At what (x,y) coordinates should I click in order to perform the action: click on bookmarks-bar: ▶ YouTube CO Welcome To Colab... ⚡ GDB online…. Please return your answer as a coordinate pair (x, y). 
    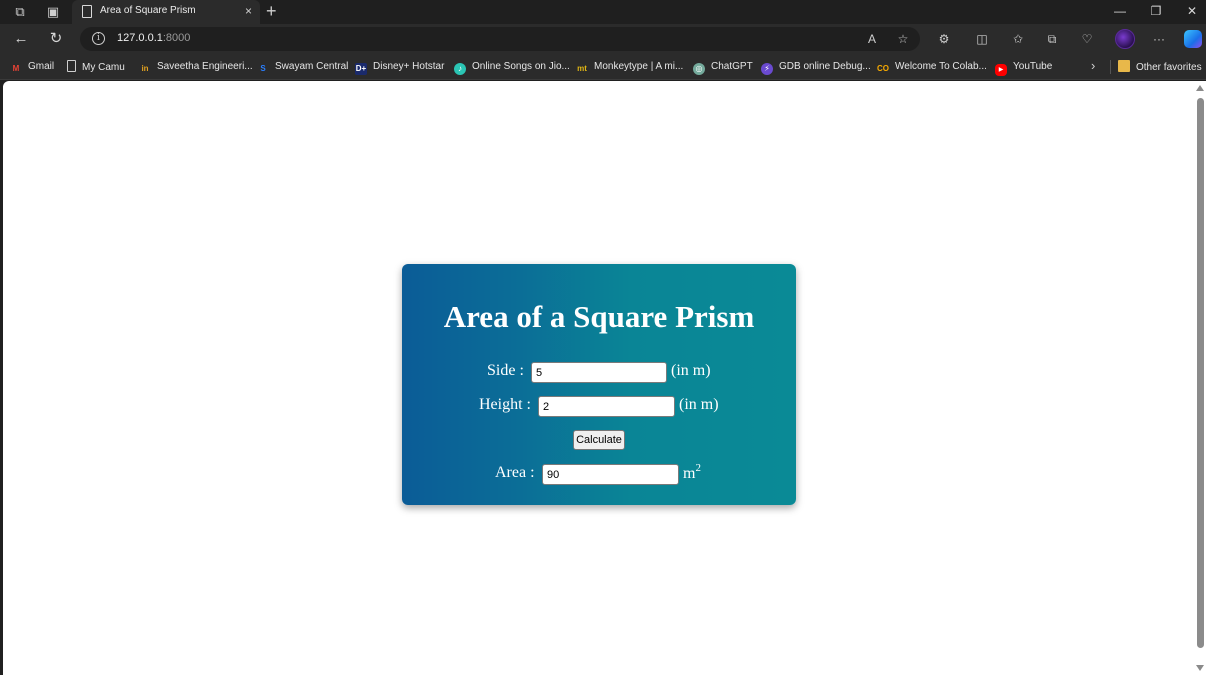
    Looking at the image, I should click on (603, 67).